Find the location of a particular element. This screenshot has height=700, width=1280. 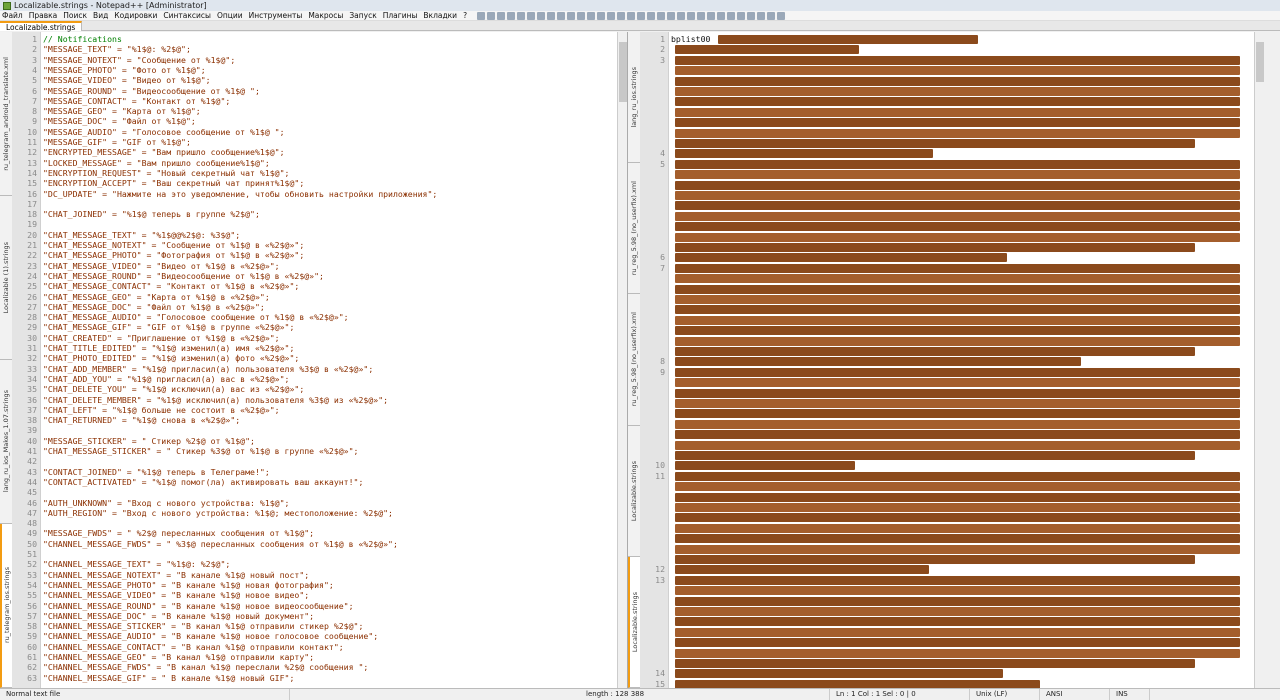

line-number: 43 is located at coordinates (25, 472).